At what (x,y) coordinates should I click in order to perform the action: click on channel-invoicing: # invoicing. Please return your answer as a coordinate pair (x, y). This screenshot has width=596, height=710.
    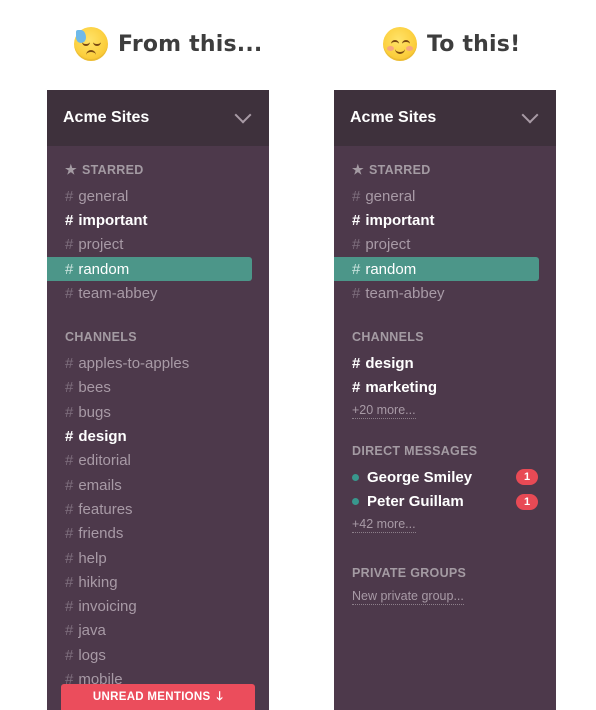
    Looking at the image, I should click on (158, 606).